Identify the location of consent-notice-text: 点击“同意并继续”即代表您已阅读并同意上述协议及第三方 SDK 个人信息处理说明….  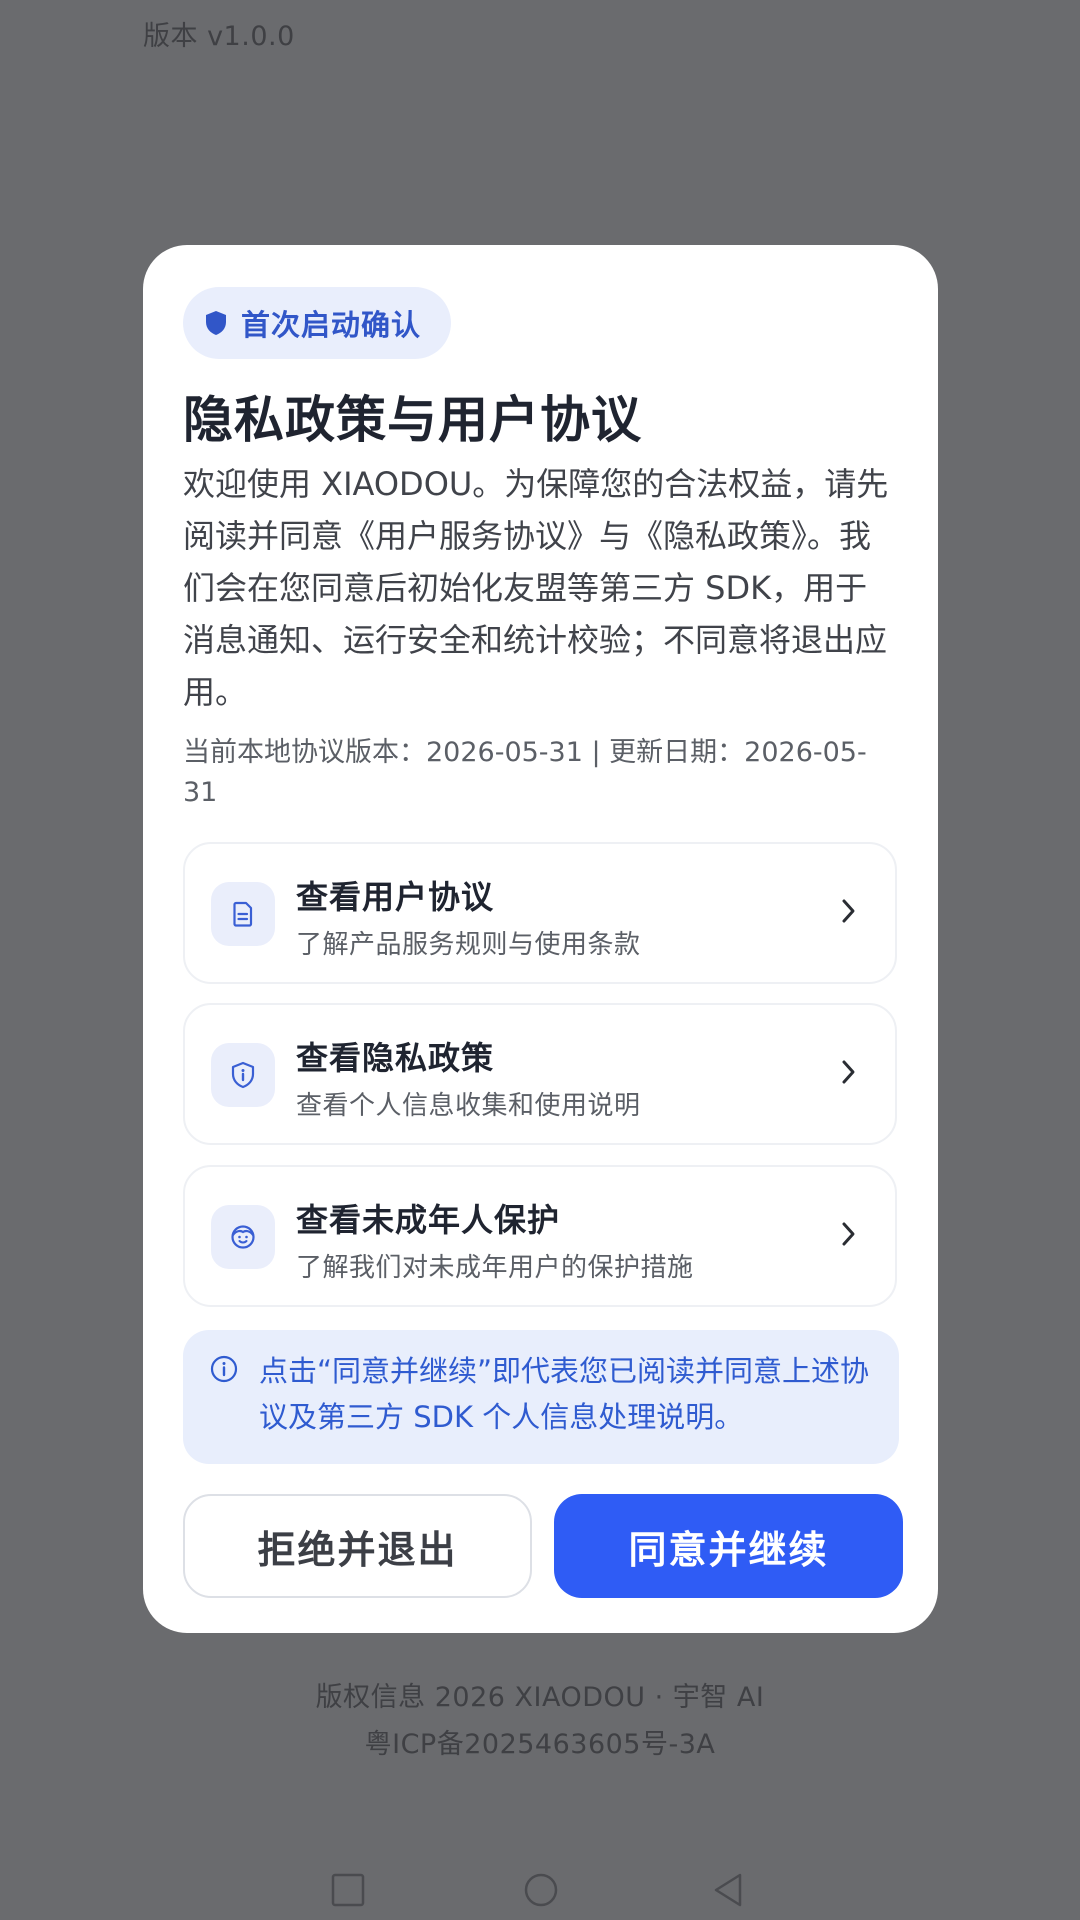
(564, 1394).